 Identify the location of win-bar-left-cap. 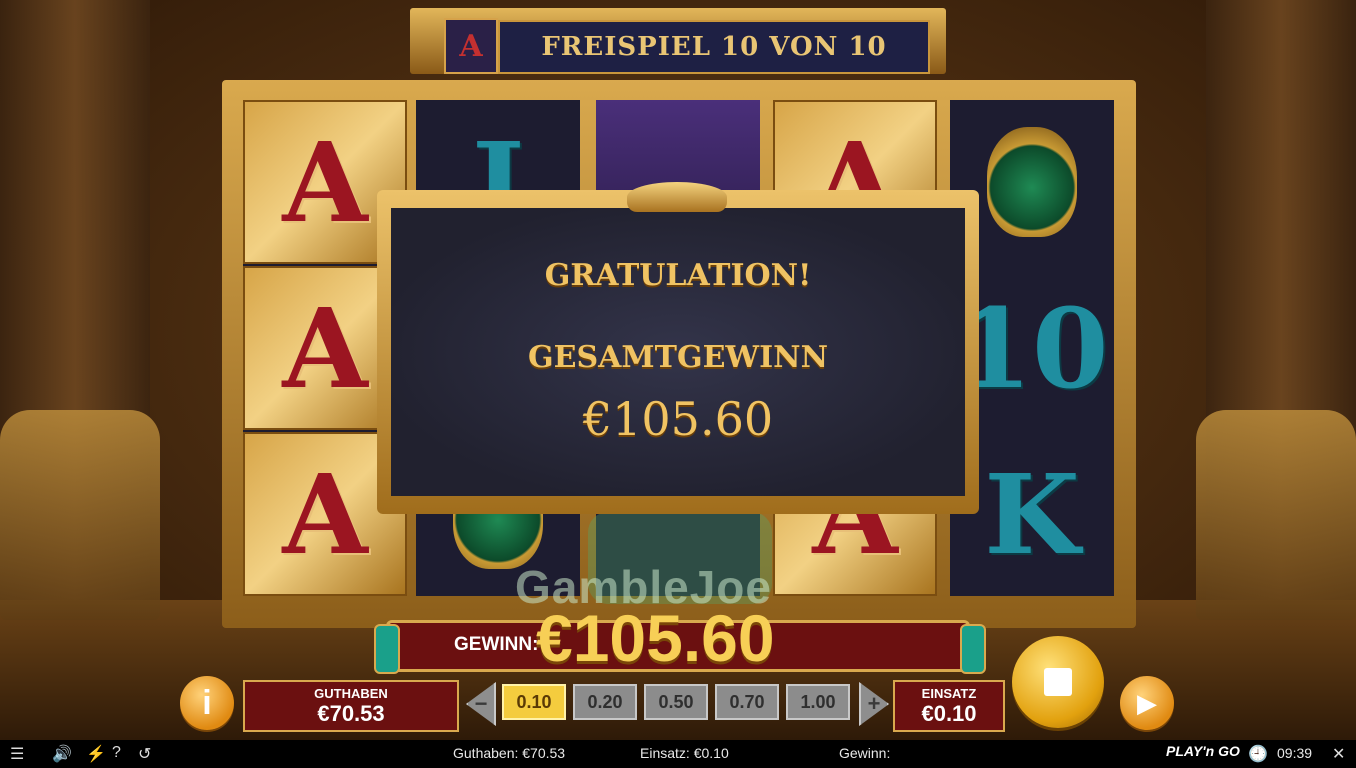
(387, 649).